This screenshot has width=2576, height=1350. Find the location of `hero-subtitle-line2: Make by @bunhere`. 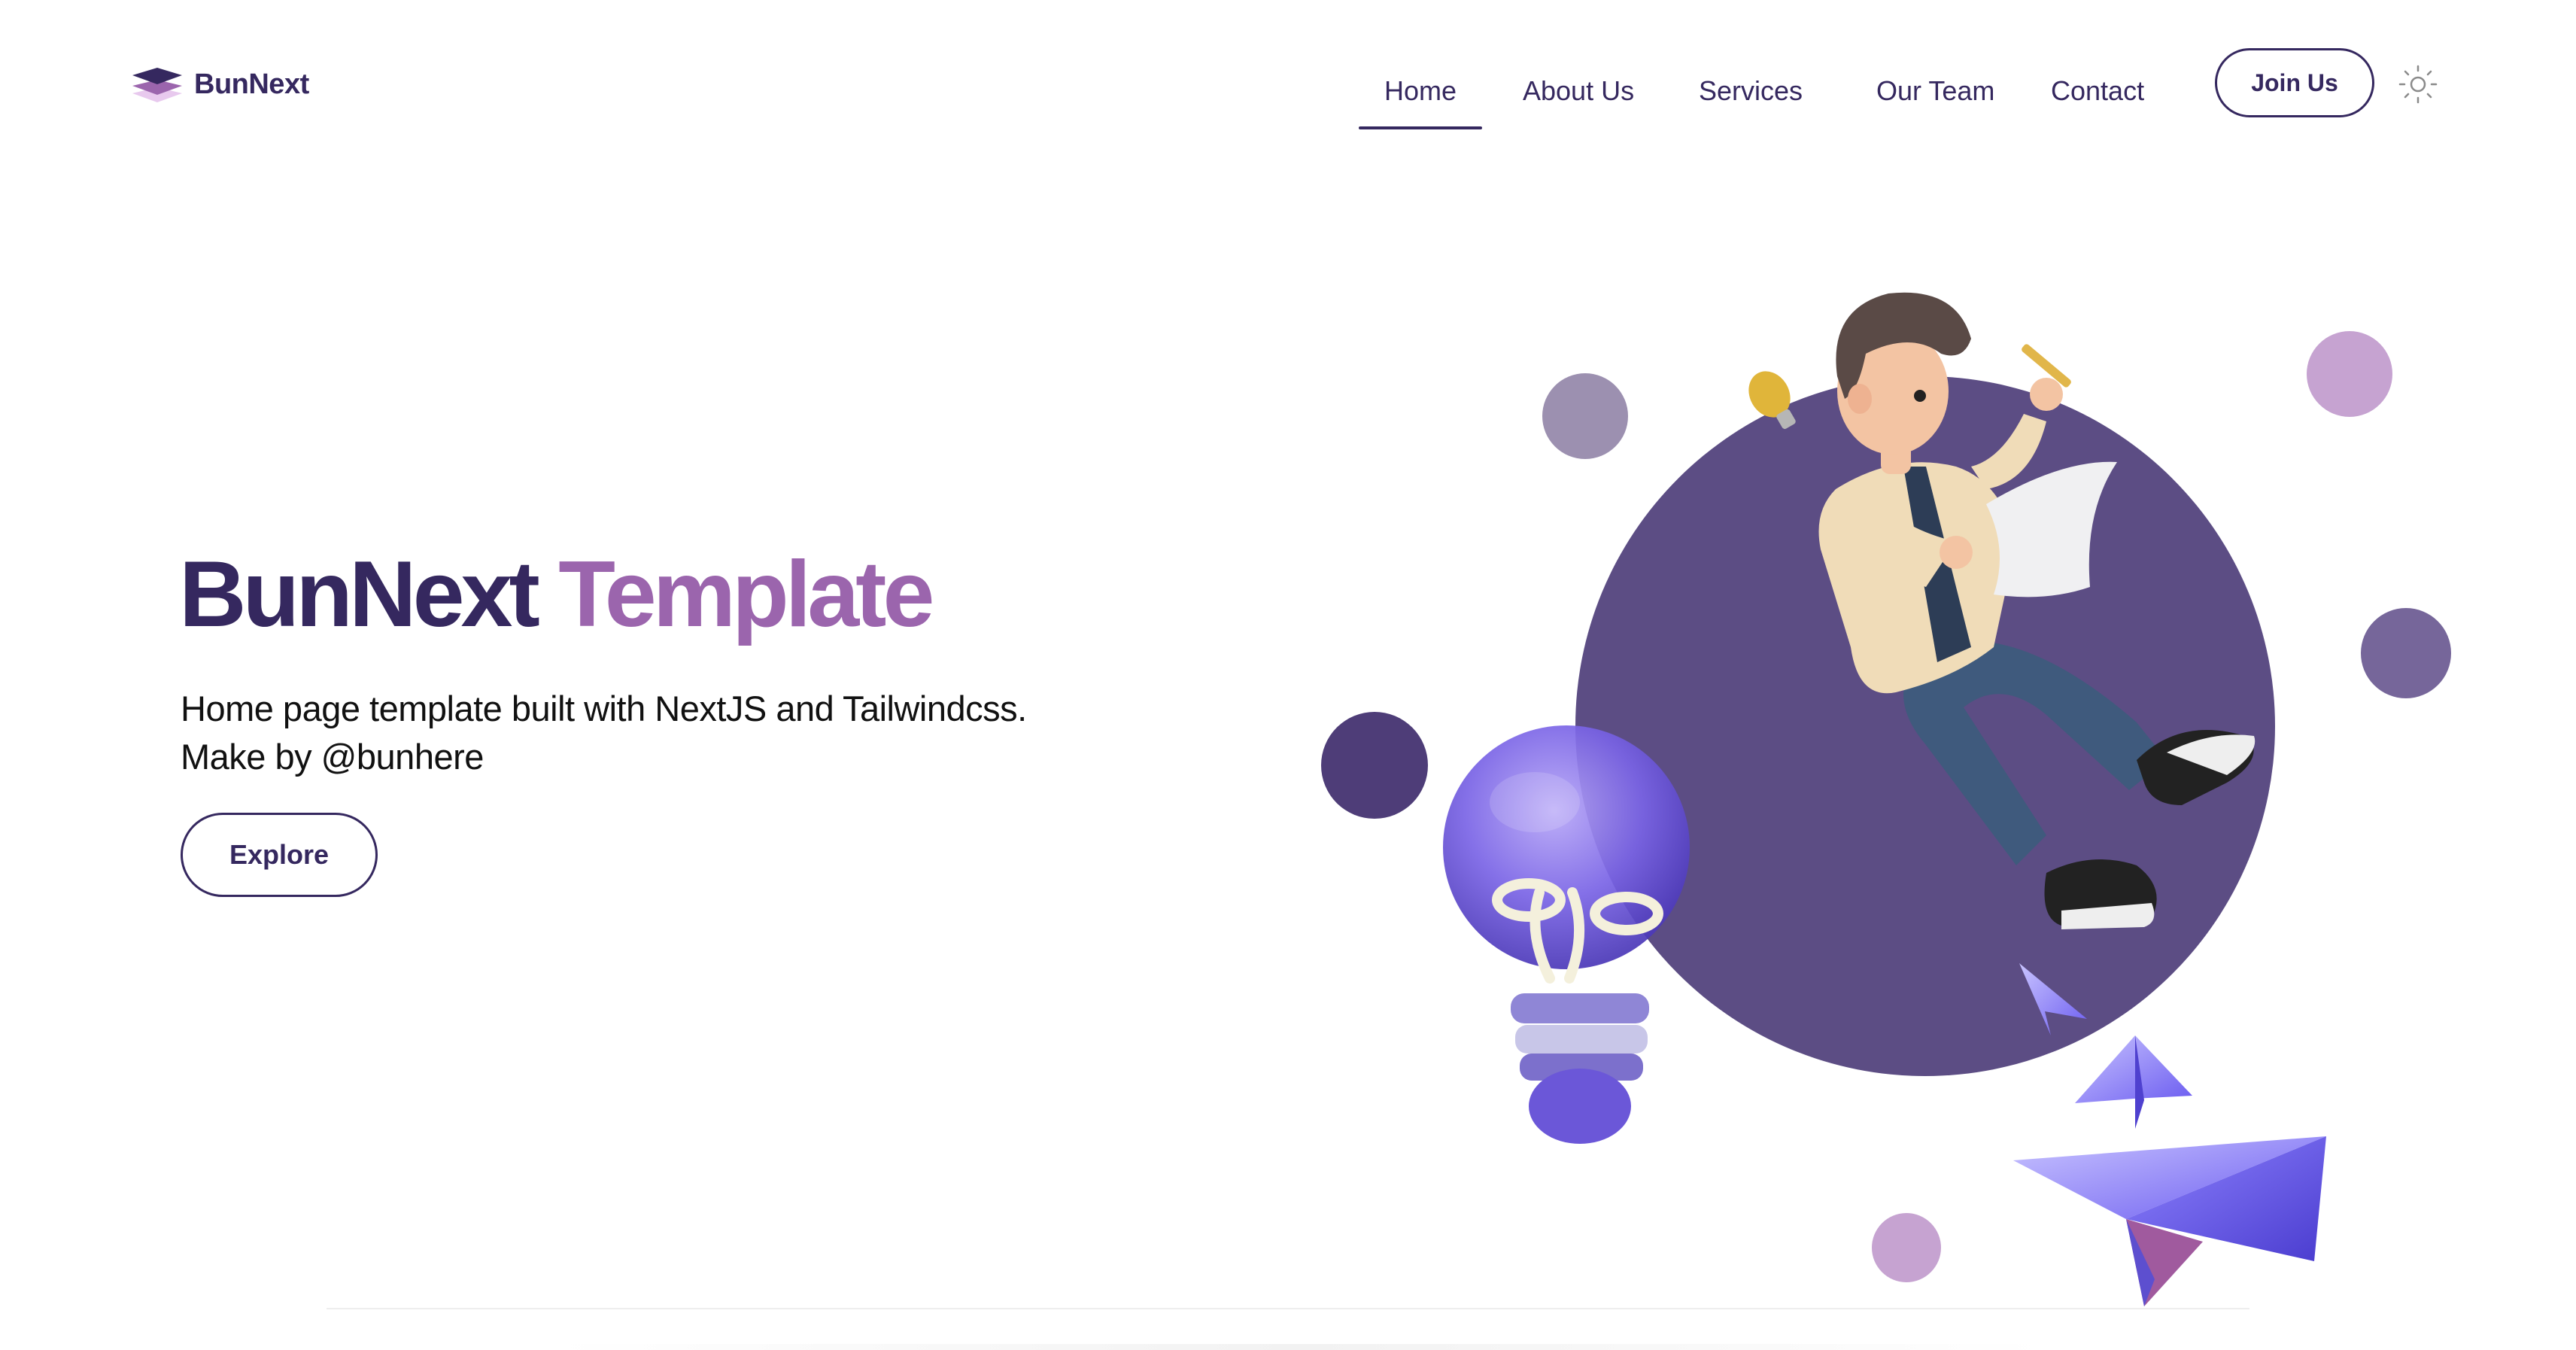

hero-subtitle-line2: Make by @bunhere is located at coordinates (332, 757).